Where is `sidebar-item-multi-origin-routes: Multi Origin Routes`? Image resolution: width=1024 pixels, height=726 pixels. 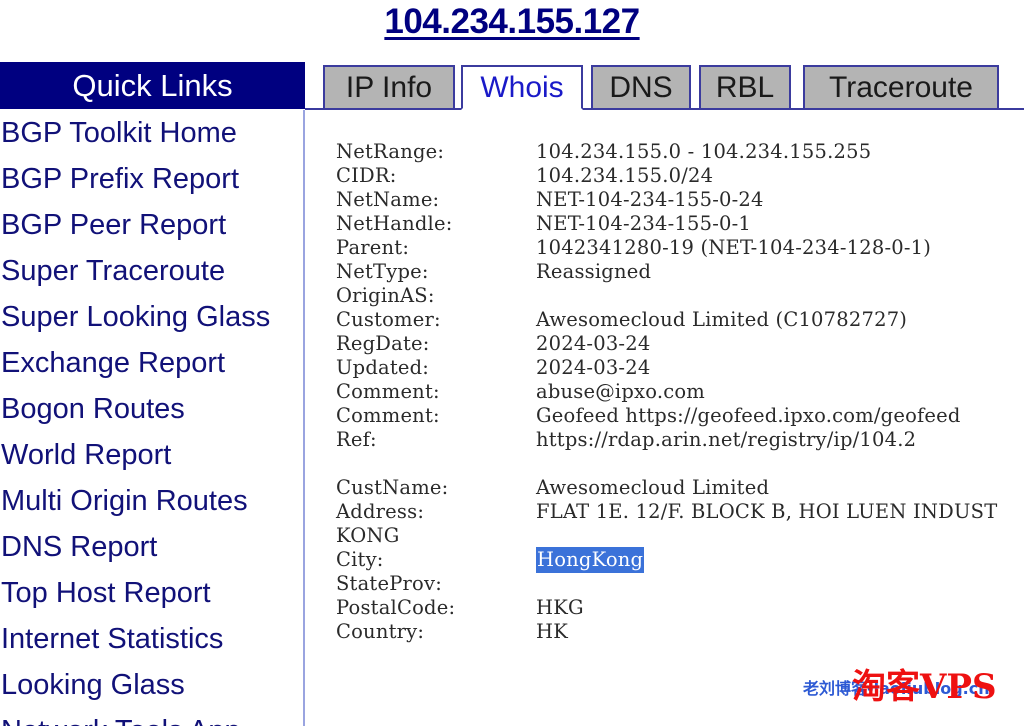 sidebar-item-multi-origin-routes: Multi Origin Routes is located at coordinates (151, 501).